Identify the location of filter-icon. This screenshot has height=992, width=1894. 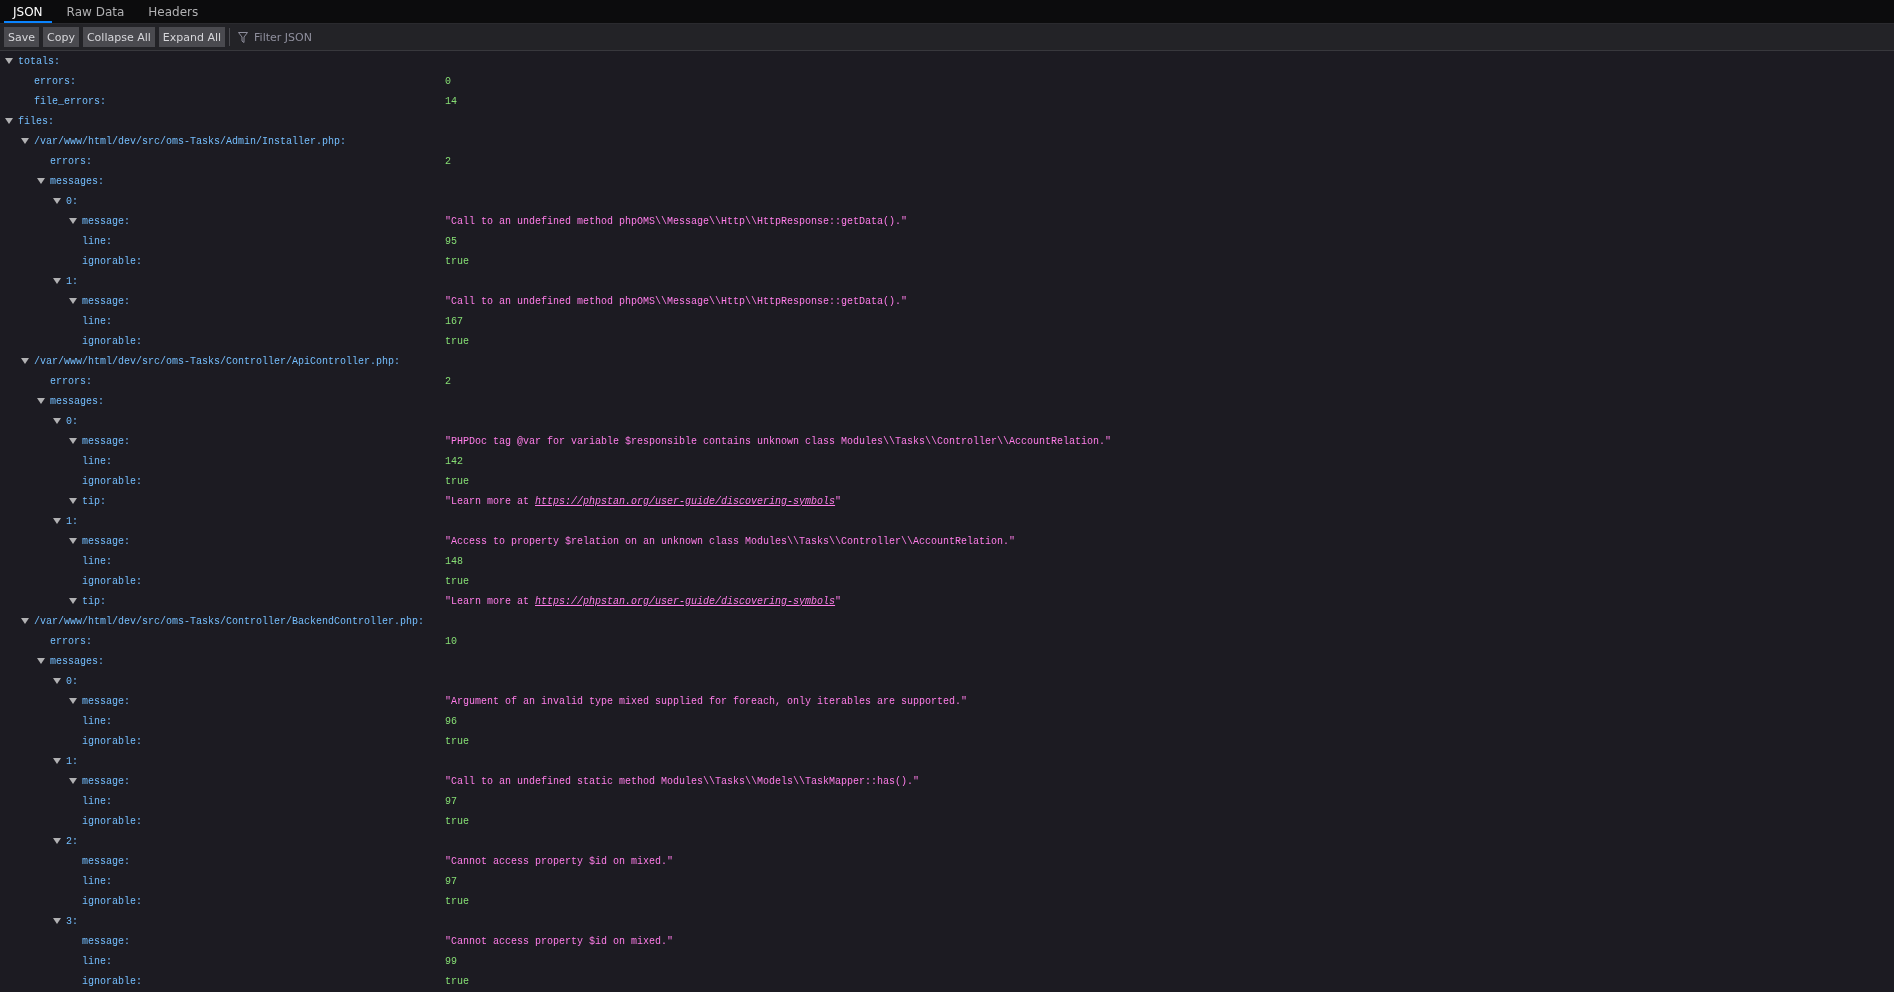
(243, 37).